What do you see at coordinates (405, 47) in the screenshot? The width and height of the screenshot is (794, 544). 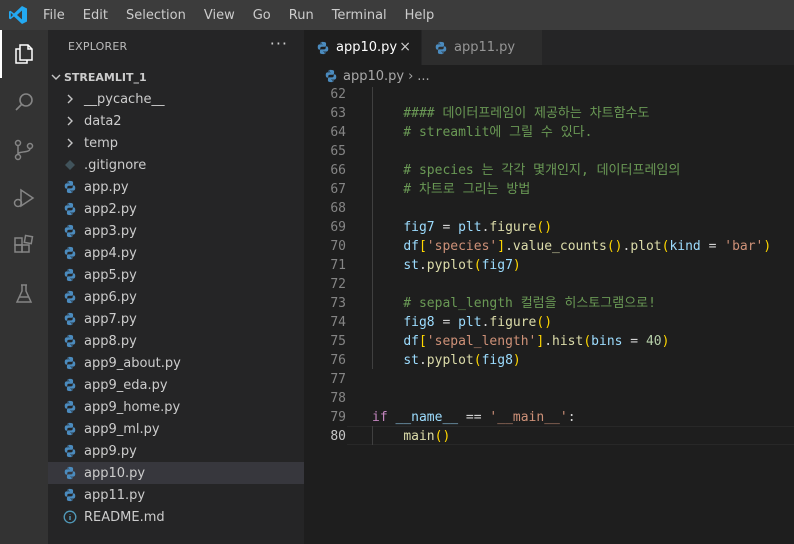 I see `close-icon: ×` at bounding box center [405, 47].